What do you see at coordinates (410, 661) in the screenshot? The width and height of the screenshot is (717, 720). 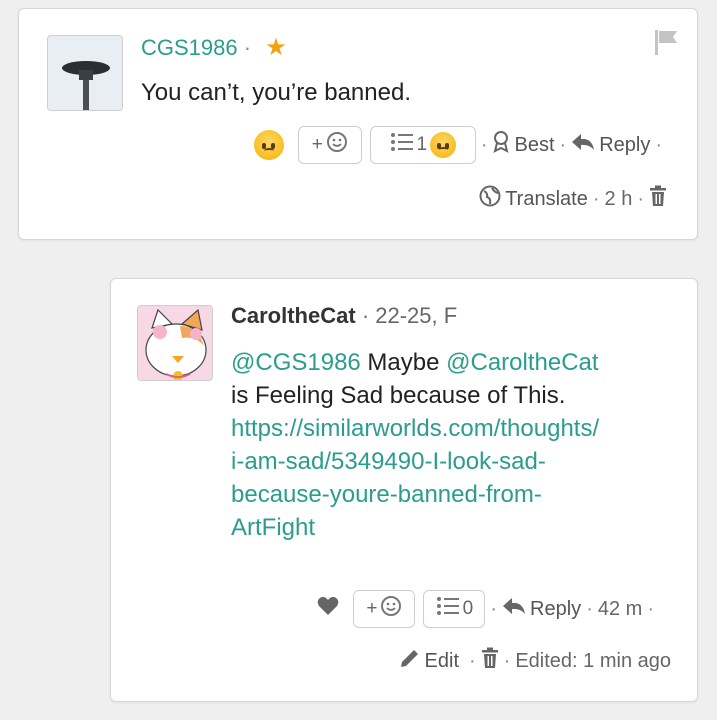 I see `pencil-icon` at bounding box center [410, 661].